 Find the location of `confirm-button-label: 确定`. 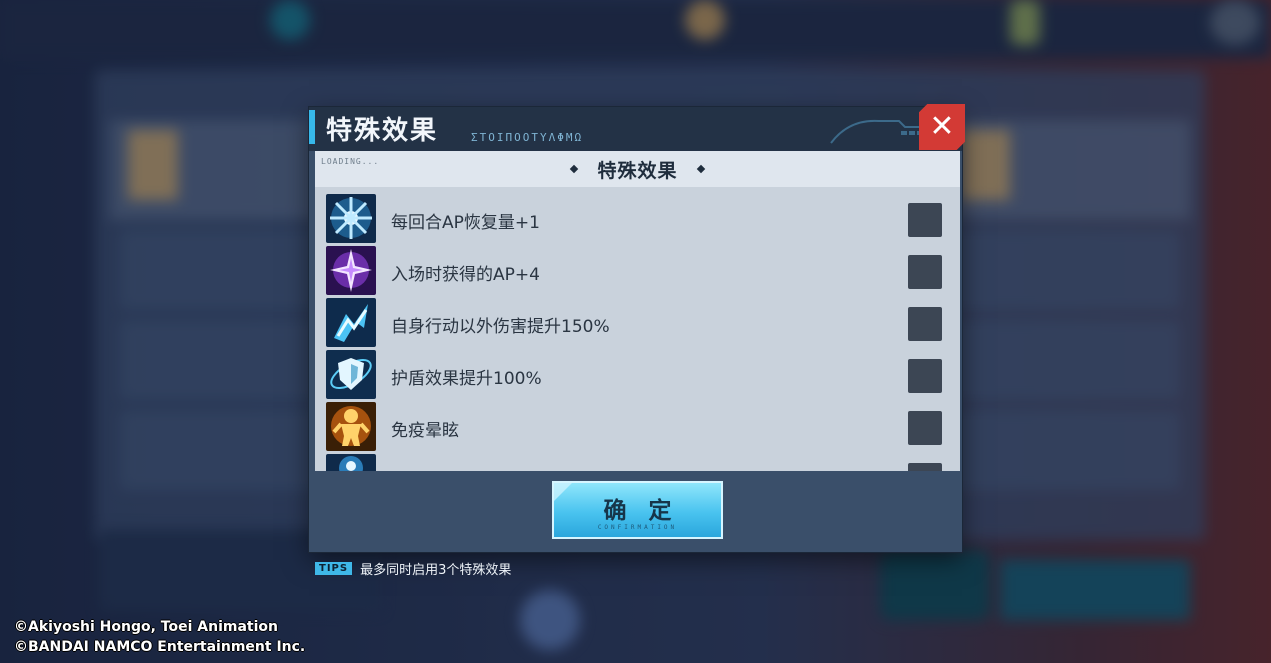

confirm-button-label: 确定 is located at coordinates (648, 511).